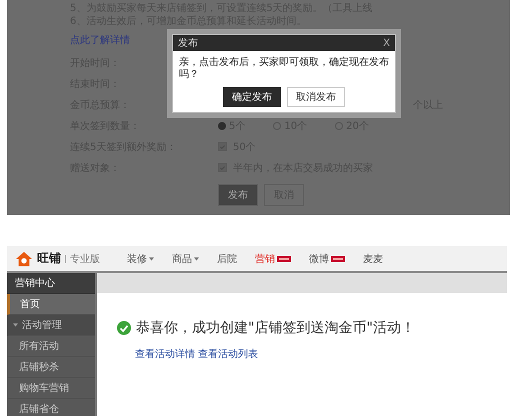 The image size is (514, 416). Describe the element at coordinates (327, 259) in the screenshot. I see `nav-item: 微博` at that location.